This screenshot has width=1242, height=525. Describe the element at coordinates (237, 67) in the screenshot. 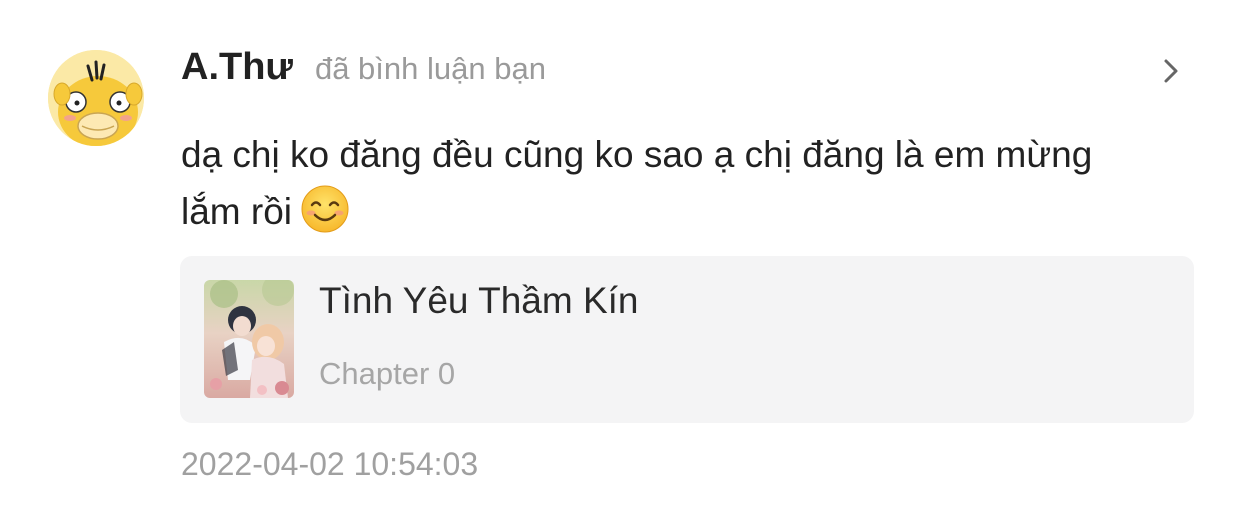

I see `username: A.Thư` at that location.